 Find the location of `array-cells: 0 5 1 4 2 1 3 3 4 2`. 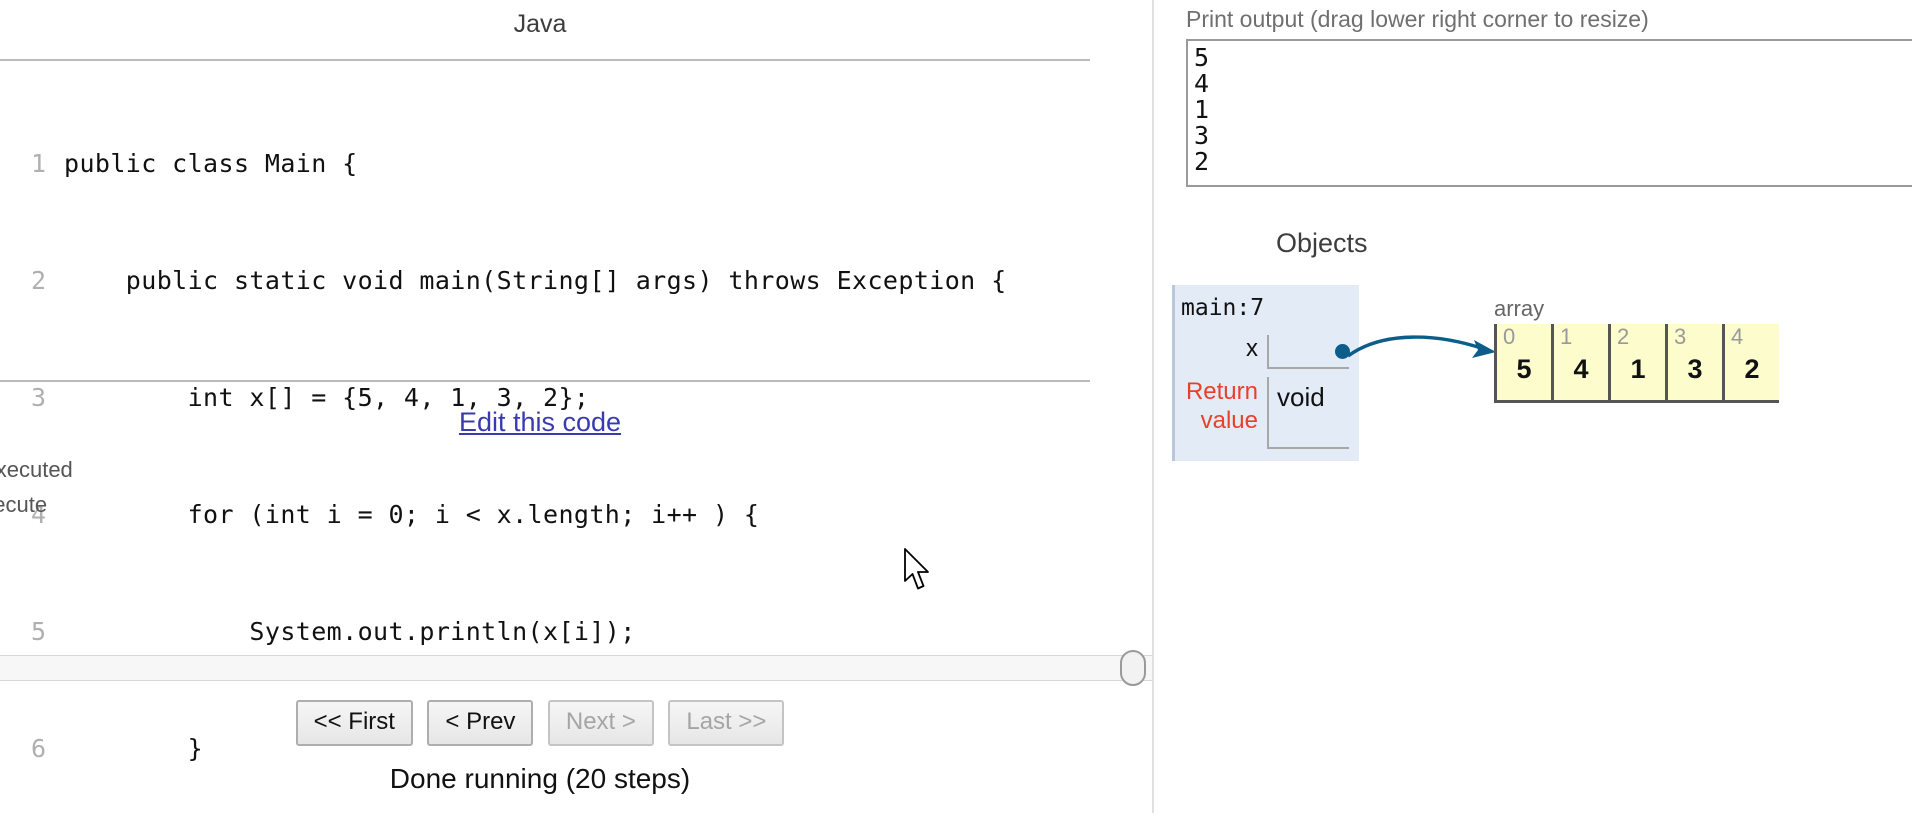

array-cells: 0 5 1 4 2 1 3 3 4 2 is located at coordinates (1636, 363).